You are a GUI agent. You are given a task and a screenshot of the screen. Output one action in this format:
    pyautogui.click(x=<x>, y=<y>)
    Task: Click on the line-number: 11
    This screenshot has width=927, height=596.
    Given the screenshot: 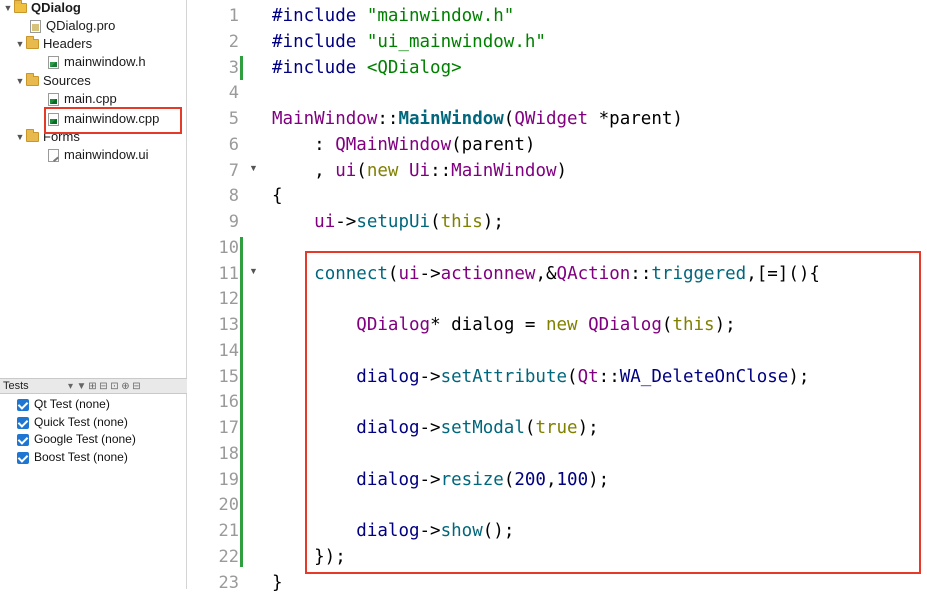 What is the action you would take?
    pyautogui.click(x=228, y=273)
    